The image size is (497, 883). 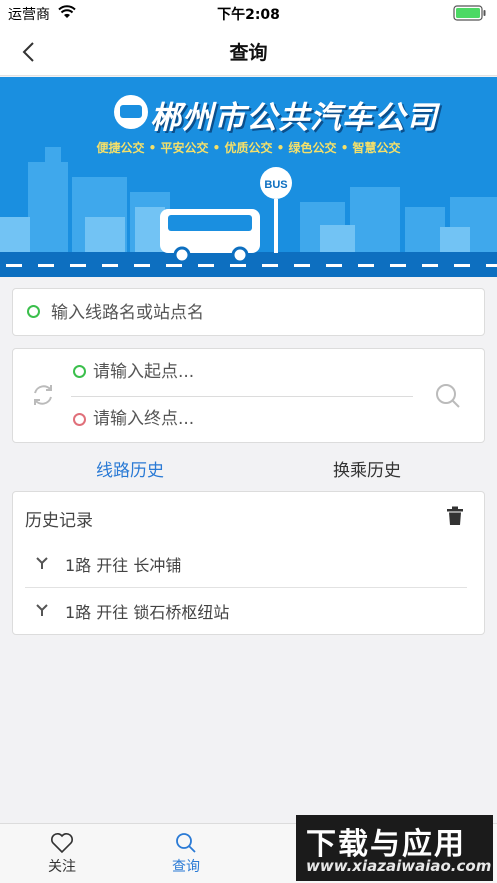 I want to click on start-point-input, so click(x=253, y=372).